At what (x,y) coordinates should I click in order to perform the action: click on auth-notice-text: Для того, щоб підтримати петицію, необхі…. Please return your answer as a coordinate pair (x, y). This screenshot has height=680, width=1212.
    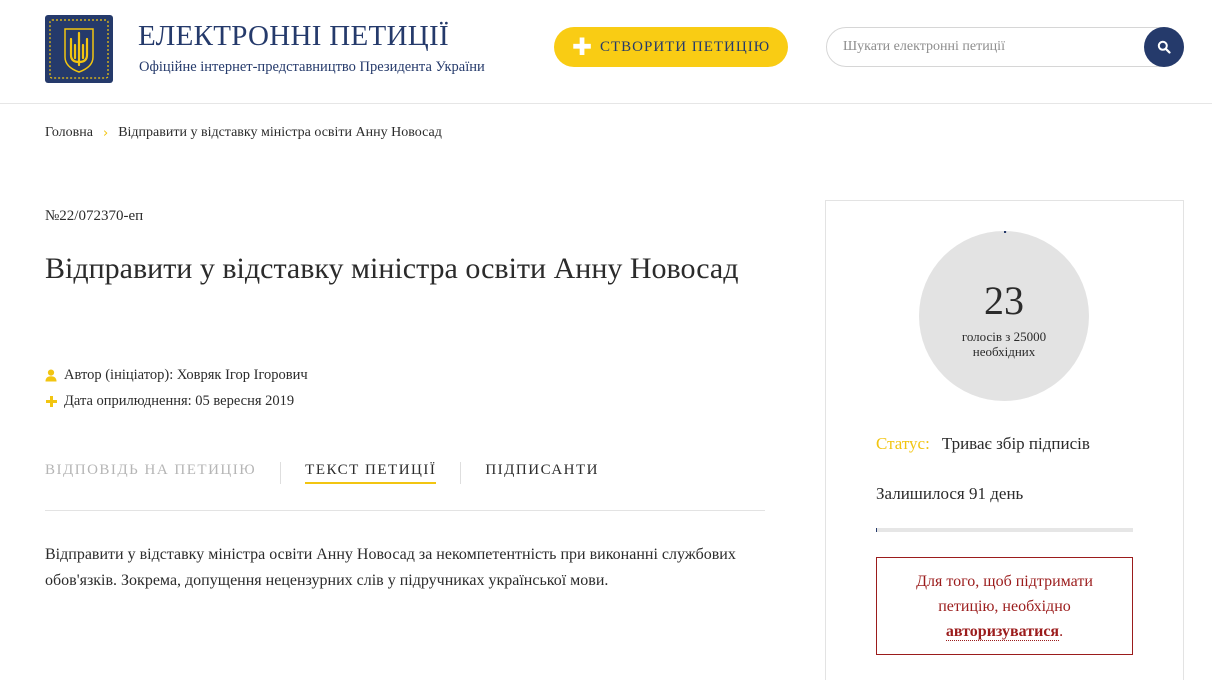
    Looking at the image, I should click on (1004, 606).